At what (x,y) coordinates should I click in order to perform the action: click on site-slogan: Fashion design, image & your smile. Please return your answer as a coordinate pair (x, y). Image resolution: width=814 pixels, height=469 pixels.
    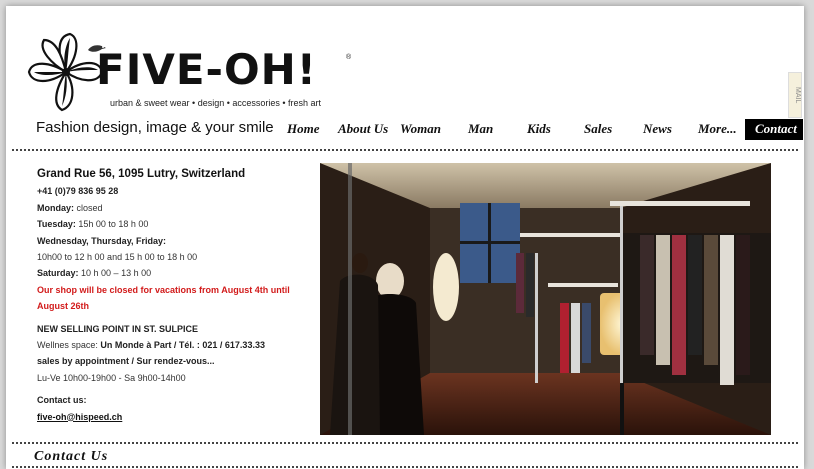
    Looking at the image, I should click on (155, 127).